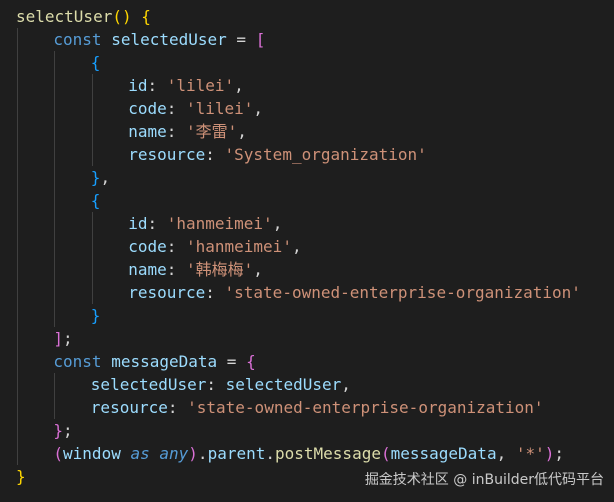 The width and height of the screenshot is (614, 502). Describe the element at coordinates (315, 108) in the screenshot. I see `code-line: code: 'lilei',` at that location.